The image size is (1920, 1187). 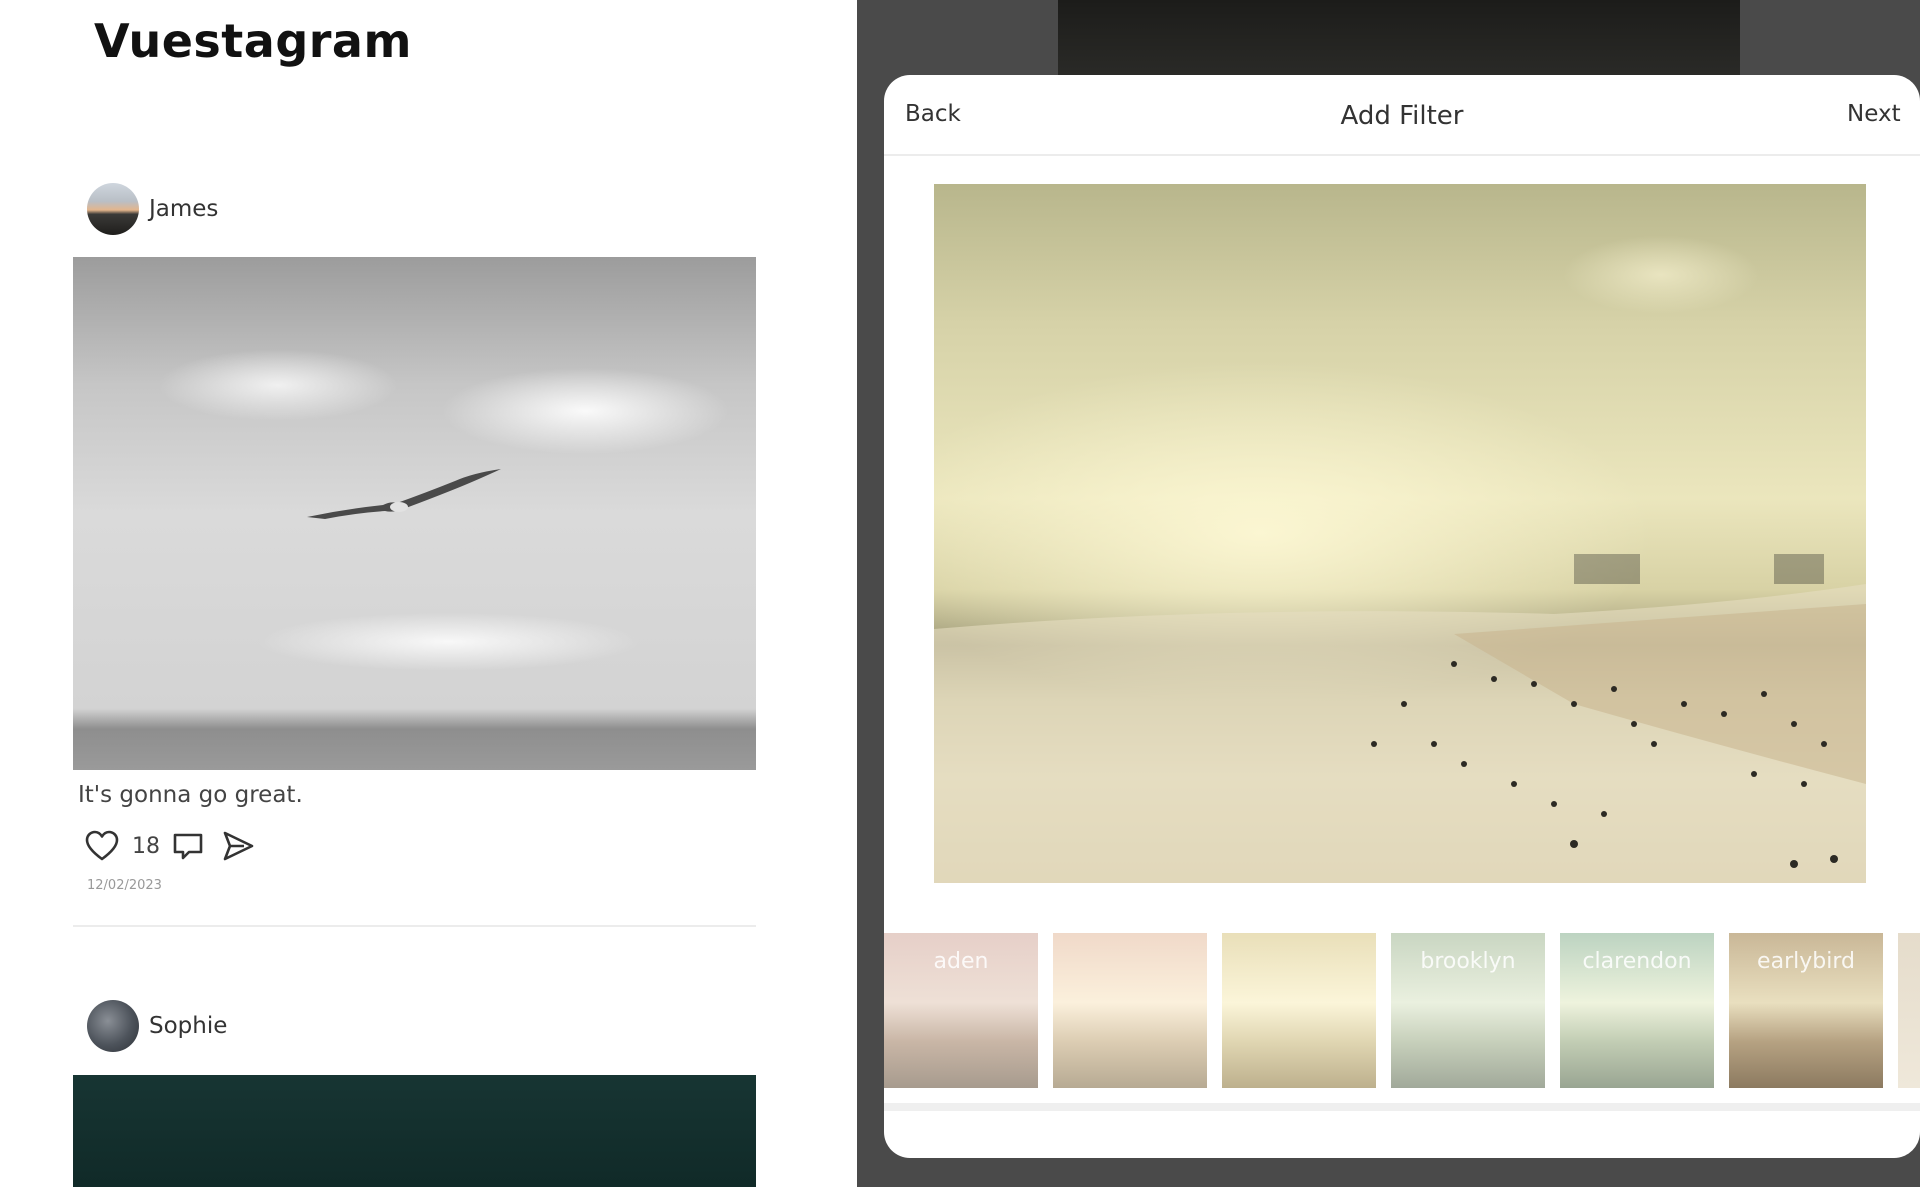 What do you see at coordinates (1637, 1010) in the screenshot?
I see `filter-thumbnail: clarendon` at bounding box center [1637, 1010].